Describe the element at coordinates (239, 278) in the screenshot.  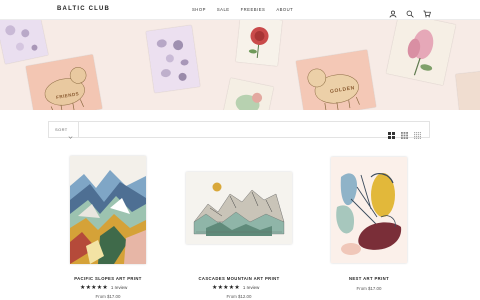
I see `product-title: CASCADES MOUNTAIN ART PRINT` at that location.